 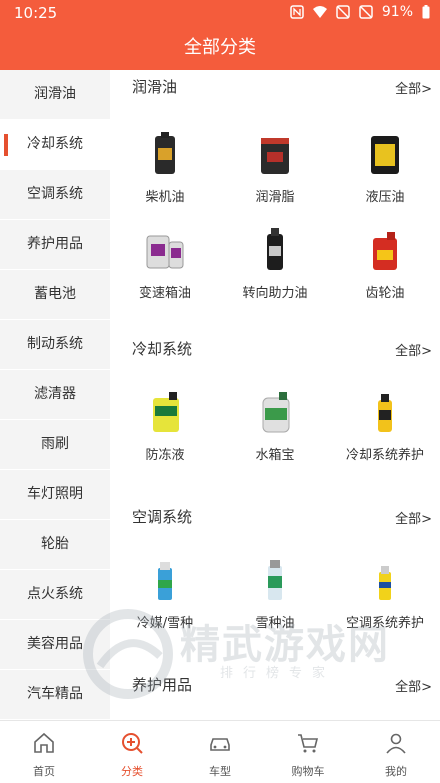 What do you see at coordinates (162, 685) in the screenshot?
I see `section-title: 养护用品` at bounding box center [162, 685].